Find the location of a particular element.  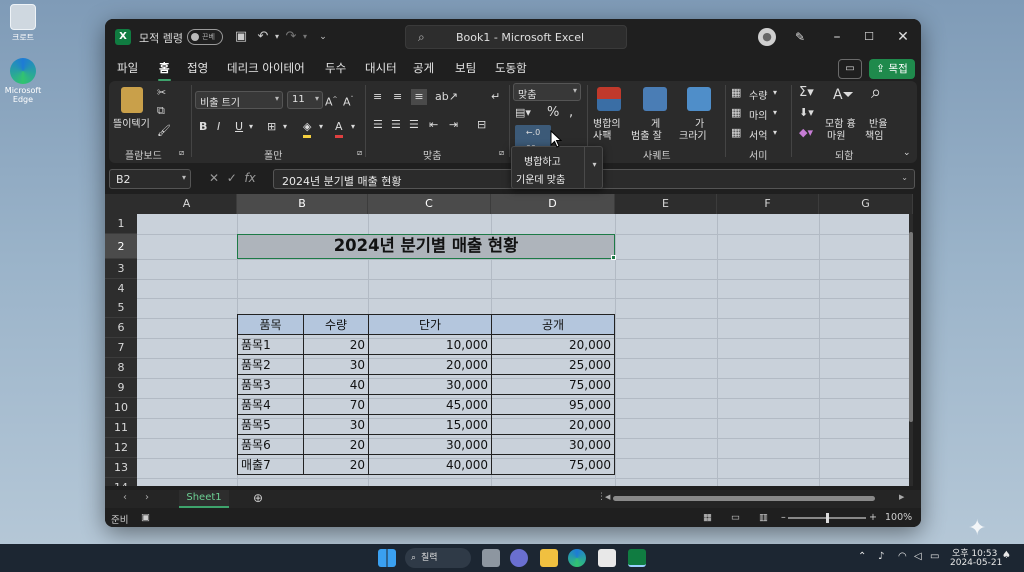

clear-icon: ◆▾ is located at coordinates (806, 133).